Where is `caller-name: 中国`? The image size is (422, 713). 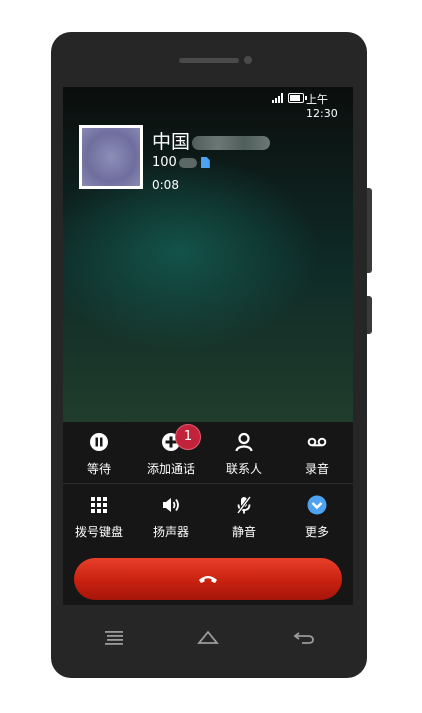 caller-name: 中国 is located at coordinates (211, 140).